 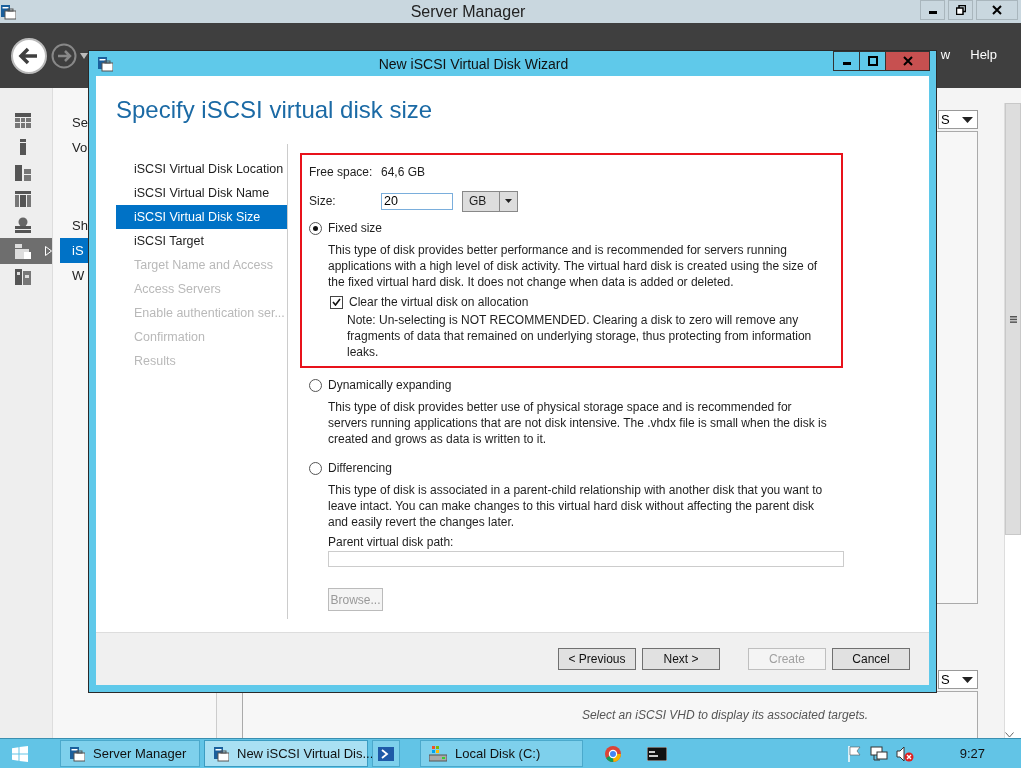 I want to click on check-icon, so click(x=336, y=302).